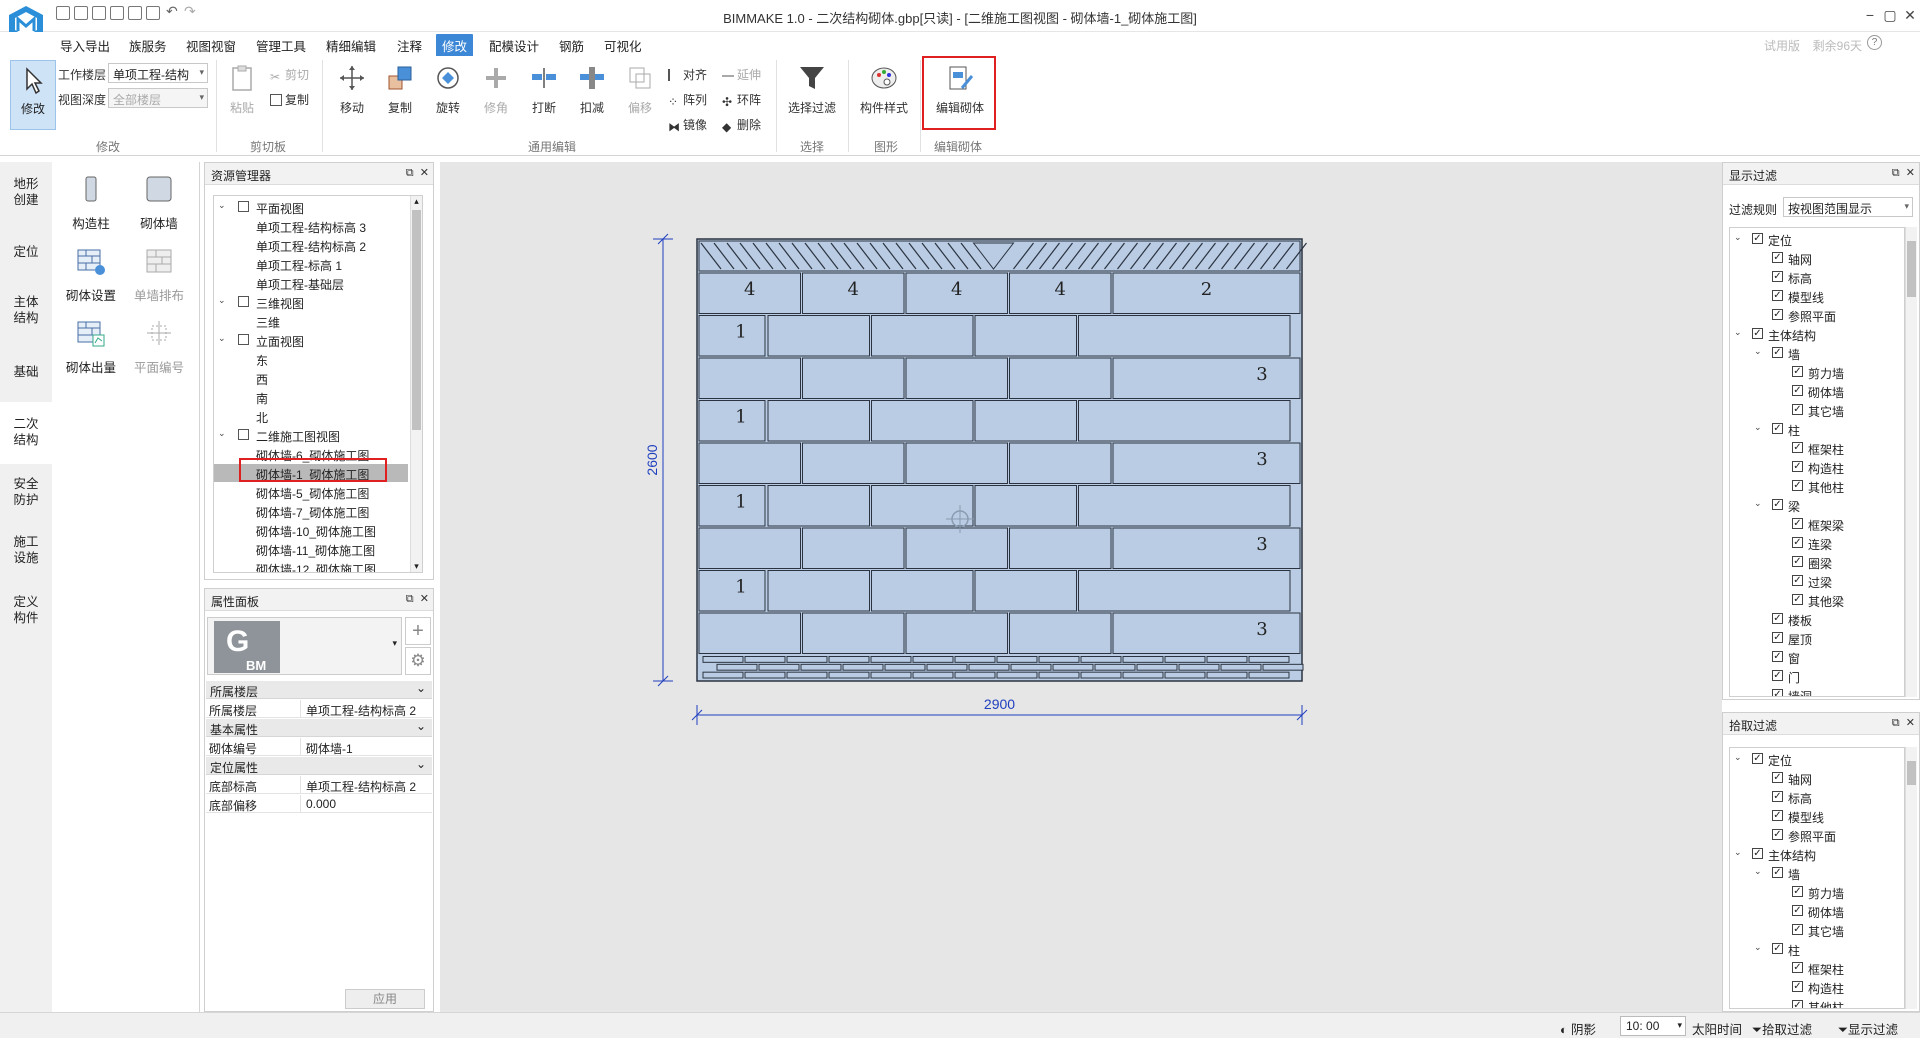 This screenshot has height=1038, width=1920. I want to click on tree-item: 砌体墙-12_砌体施工图, so click(311, 565).